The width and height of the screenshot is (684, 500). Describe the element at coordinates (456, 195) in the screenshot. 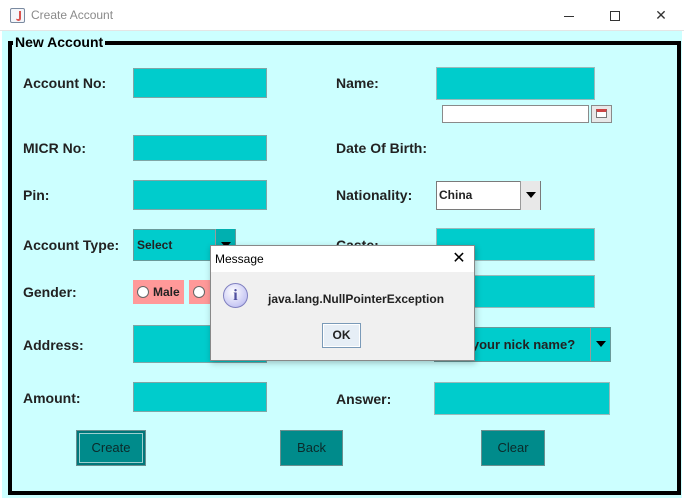

I see `nationality-value: China` at that location.